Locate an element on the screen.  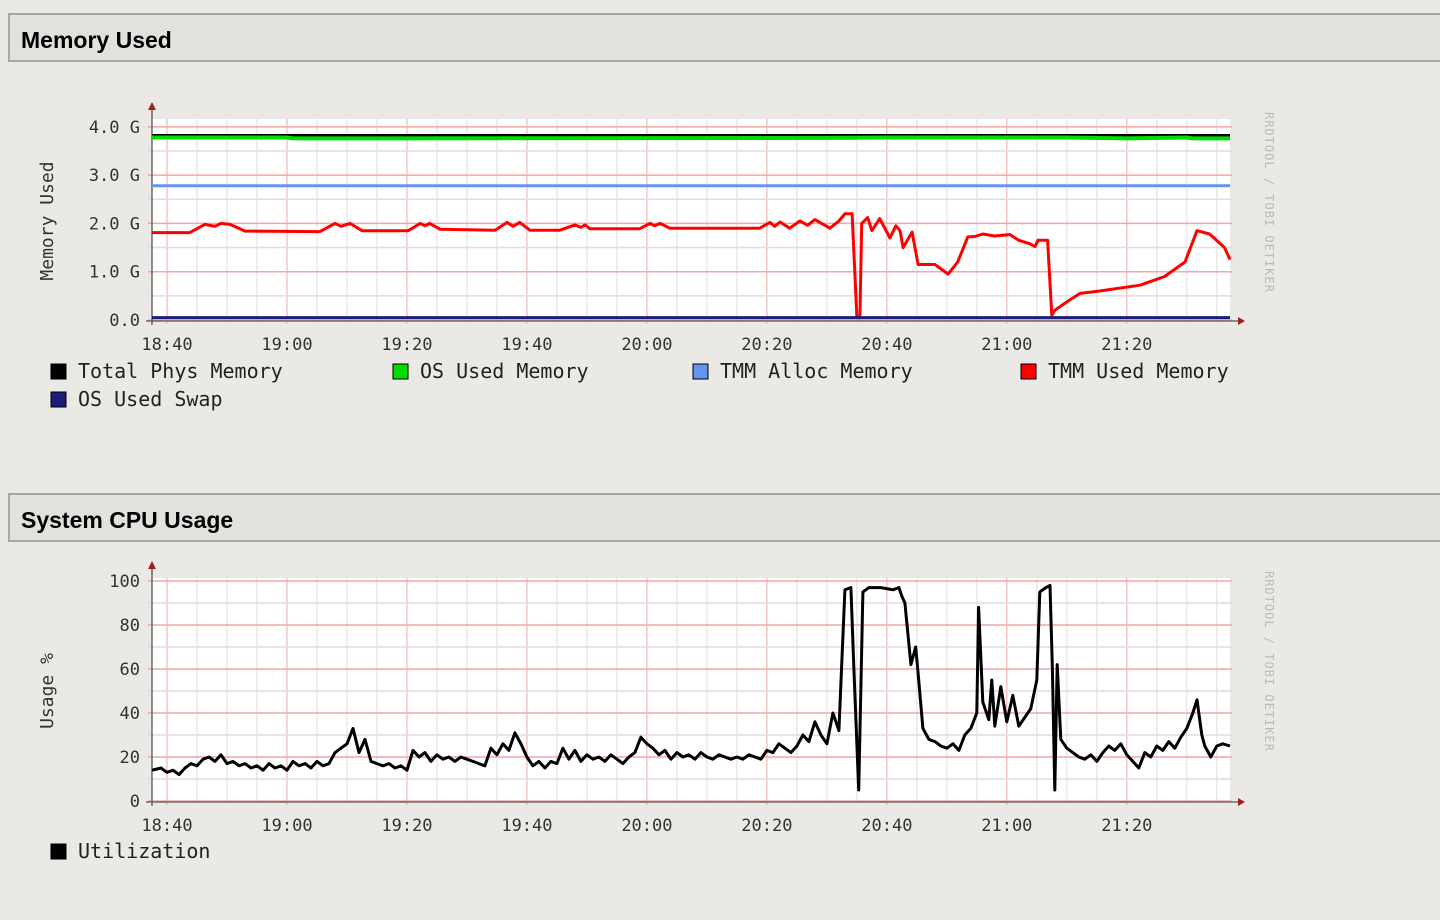
cpu-panel-title: System CPU Usage is located at coordinates (127, 520).